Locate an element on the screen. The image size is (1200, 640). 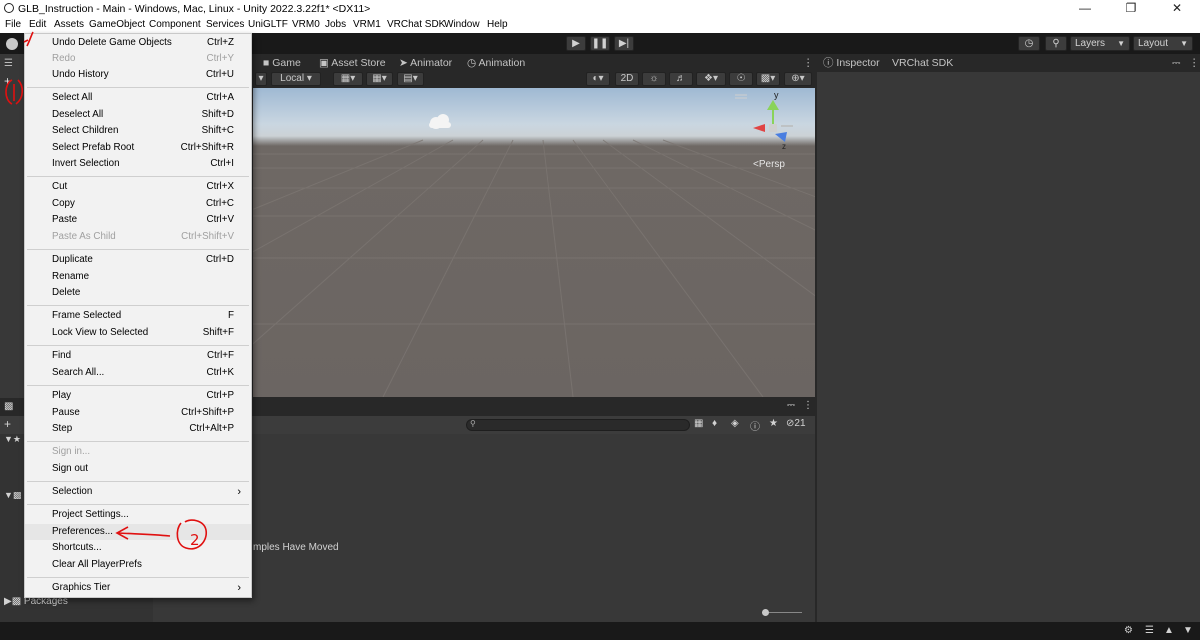
annotation-overlay: 2 is located at coordinates (106, 290).